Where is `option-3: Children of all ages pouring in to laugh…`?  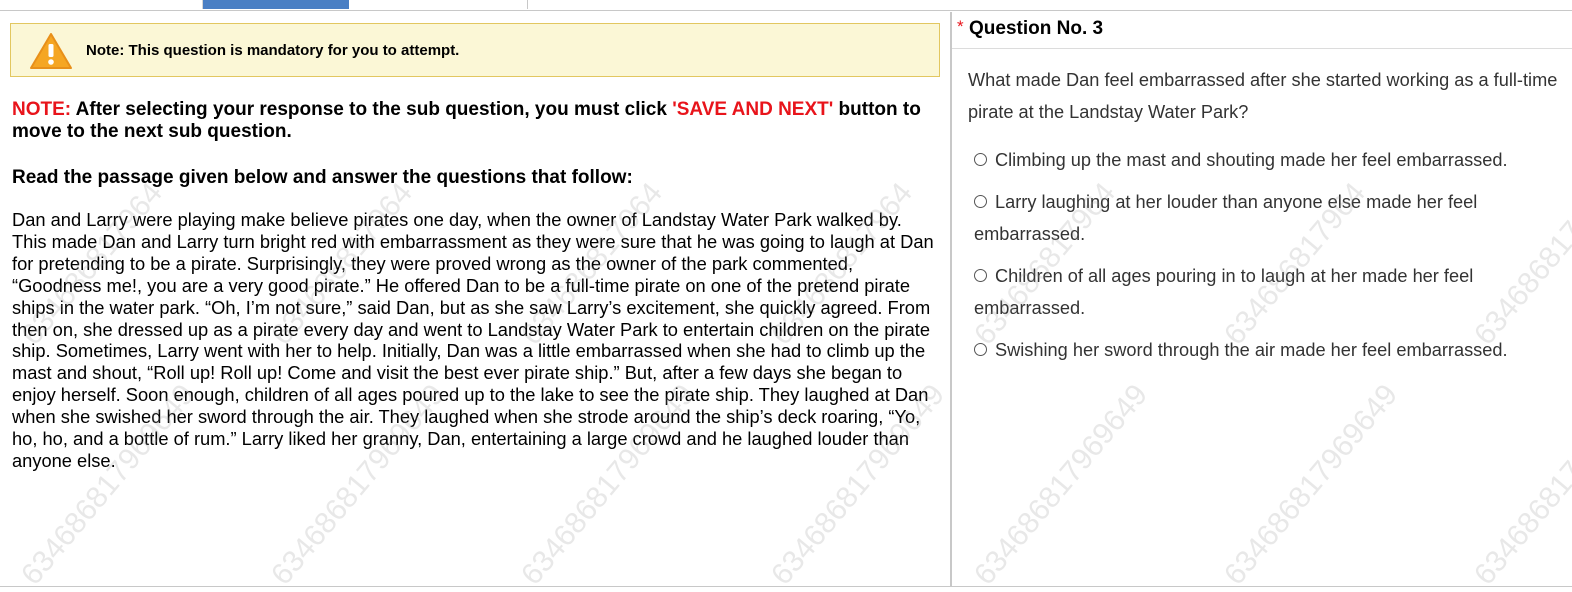
option-3: Children of all ages pouring in to laugh… is located at coordinates (1264, 292).